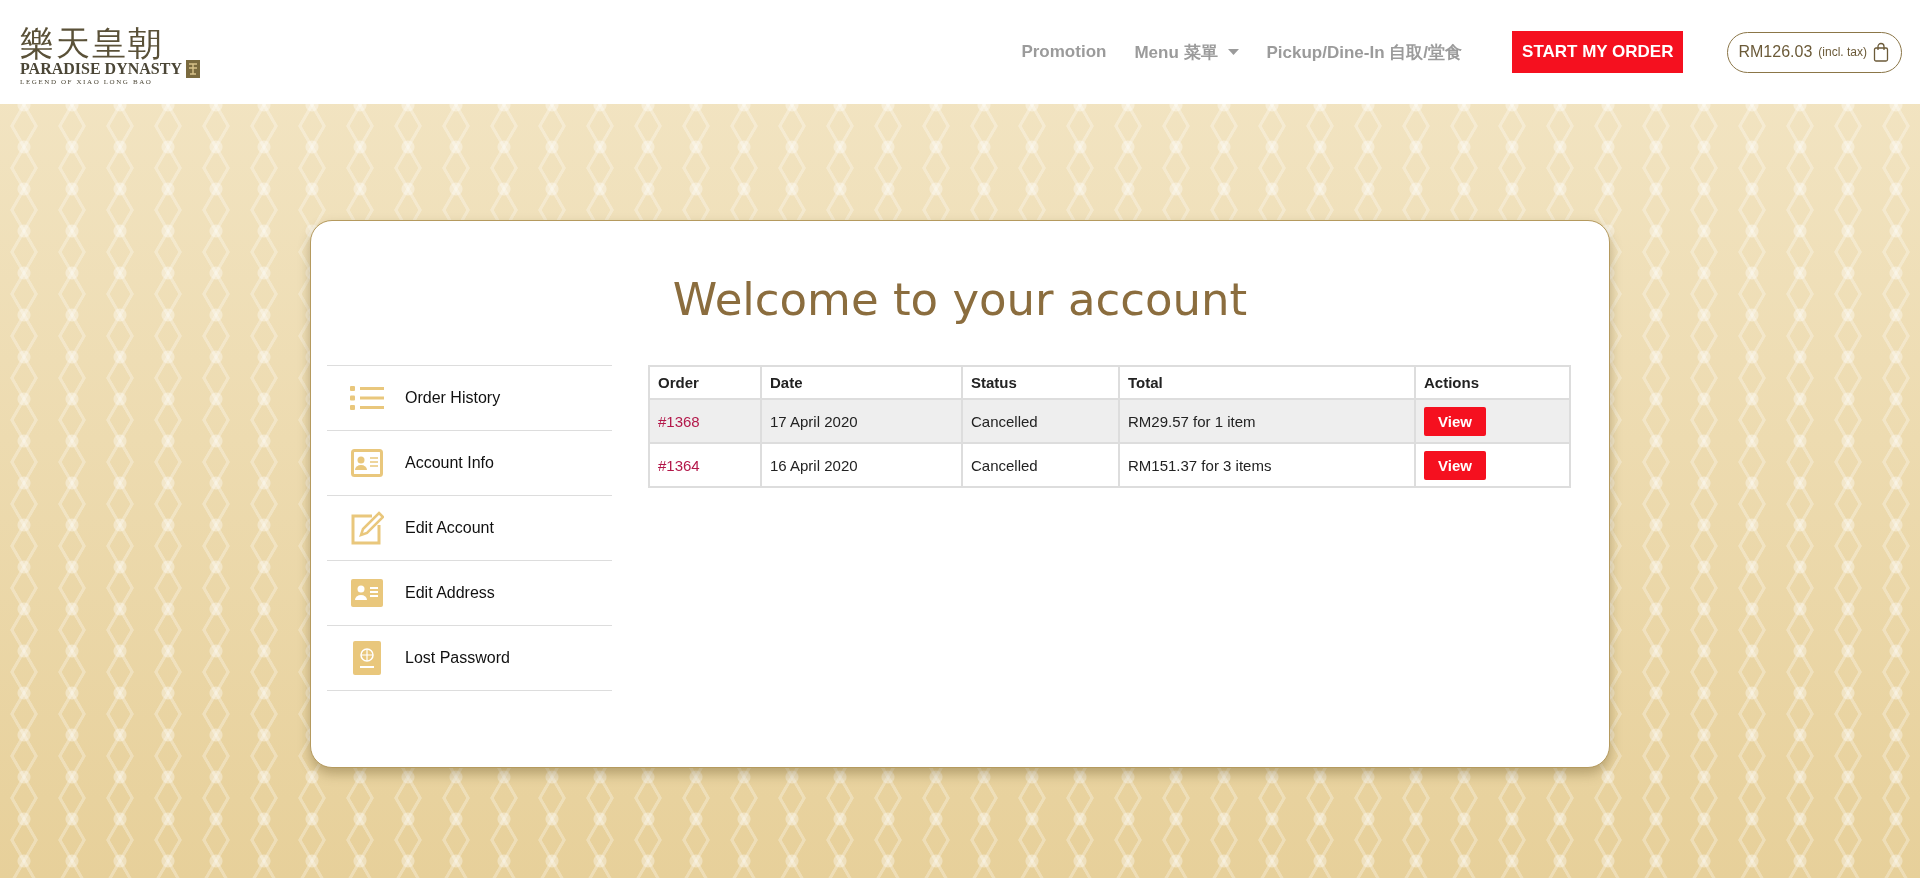 This screenshot has width=1920, height=878. Describe the element at coordinates (469, 528) in the screenshot. I see `sidebar-item: Edit Account` at that location.